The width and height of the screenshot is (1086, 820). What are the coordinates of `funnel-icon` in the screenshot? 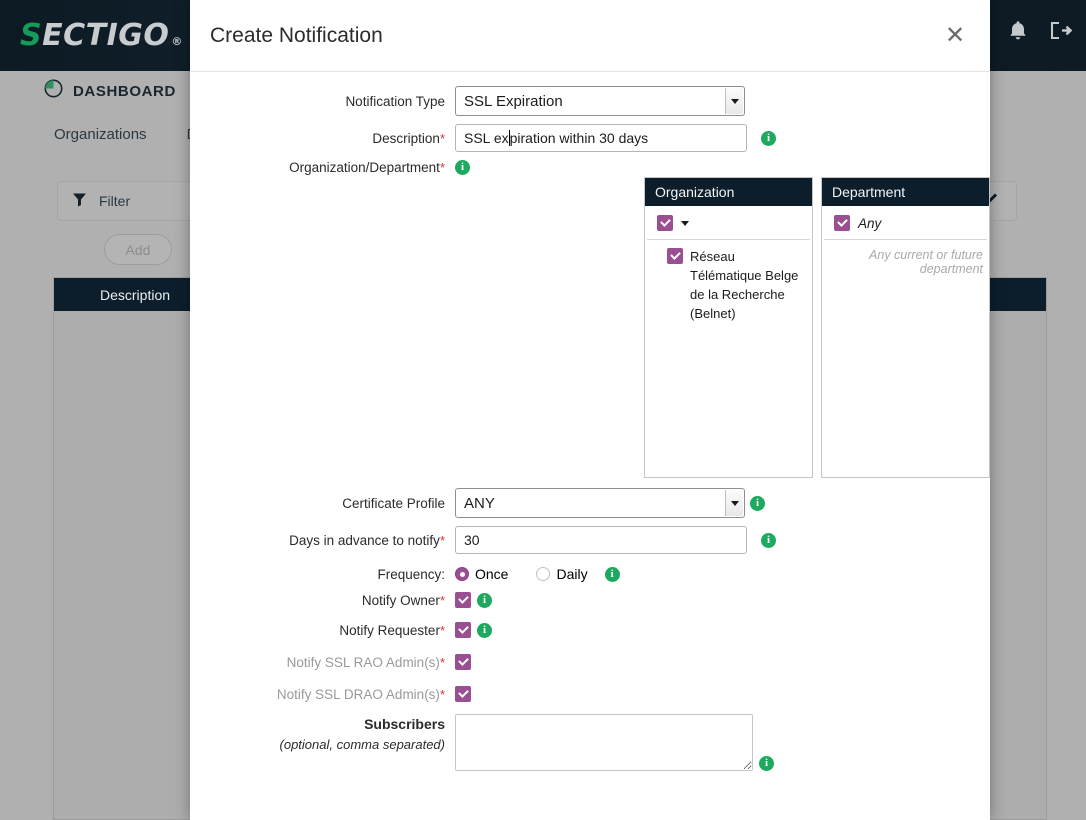 It's located at (79, 201).